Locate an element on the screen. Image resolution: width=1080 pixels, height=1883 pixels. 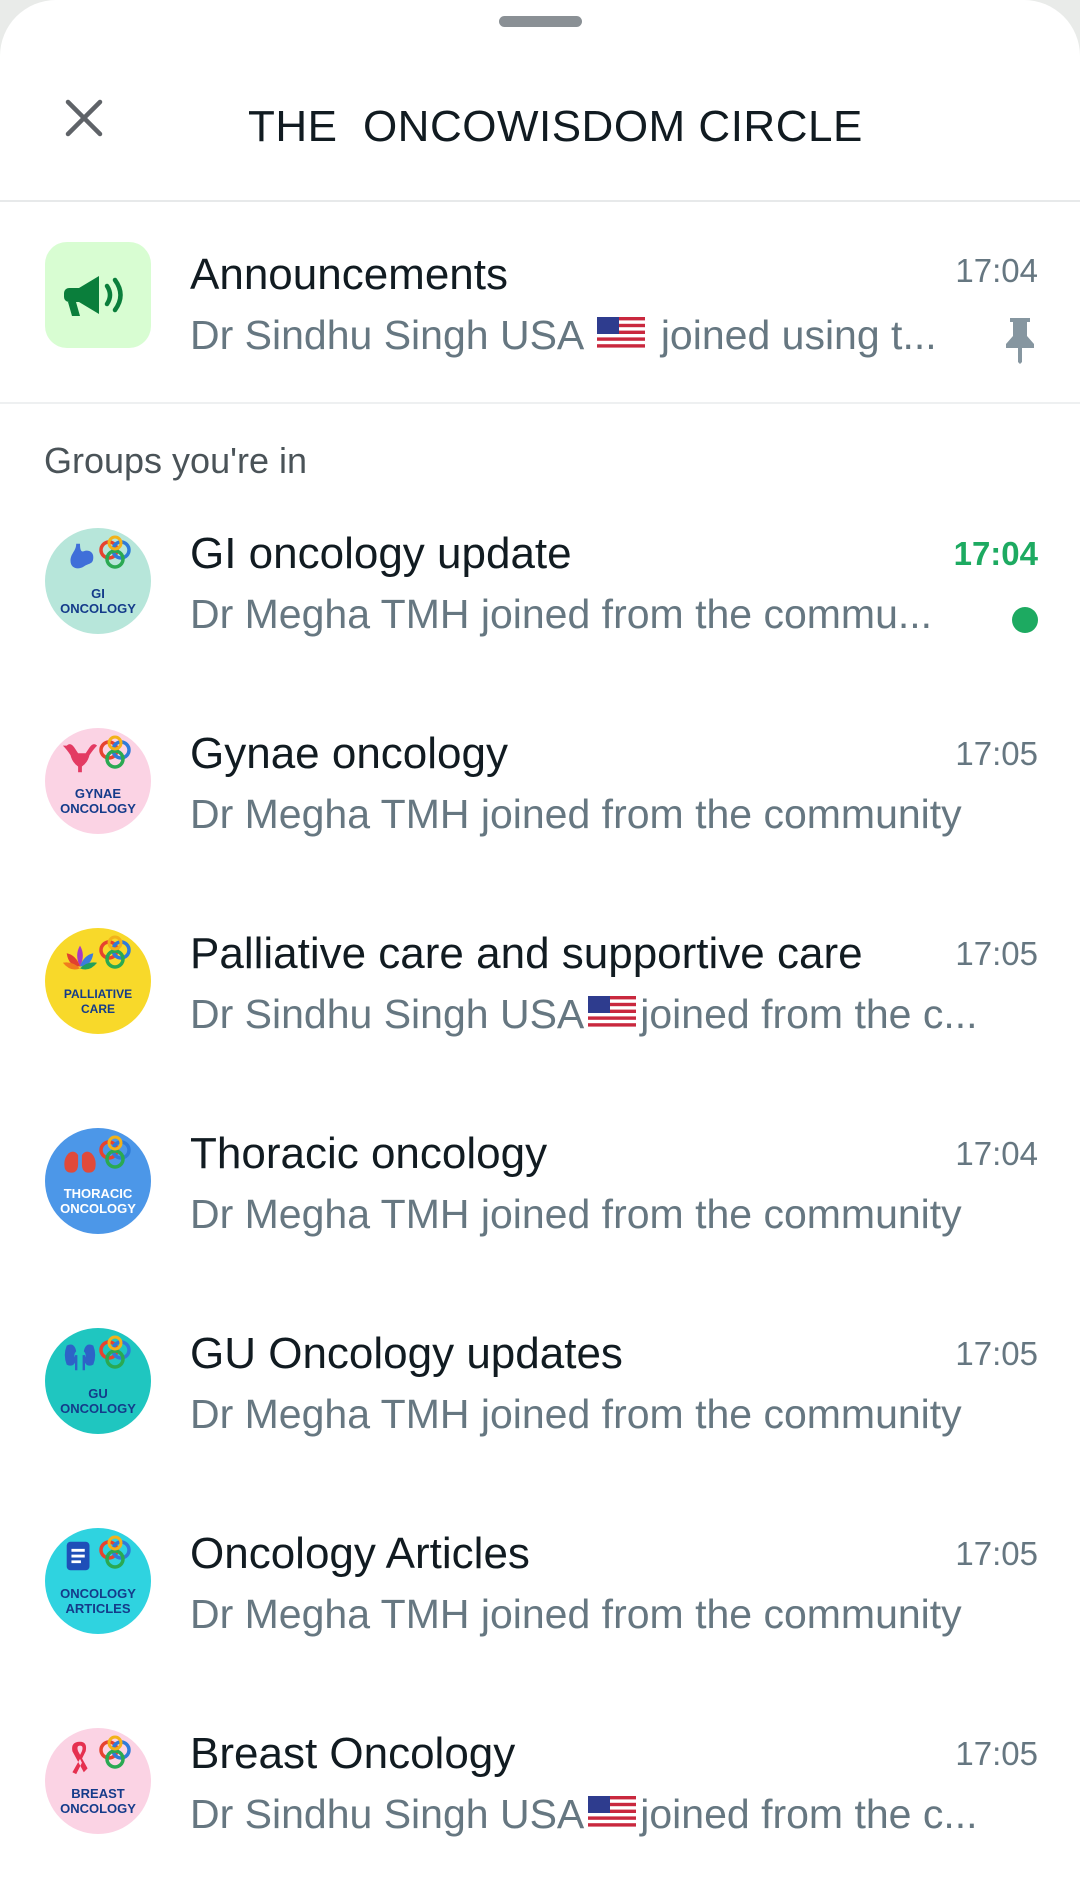
close-button is located at coordinates (84, 118).